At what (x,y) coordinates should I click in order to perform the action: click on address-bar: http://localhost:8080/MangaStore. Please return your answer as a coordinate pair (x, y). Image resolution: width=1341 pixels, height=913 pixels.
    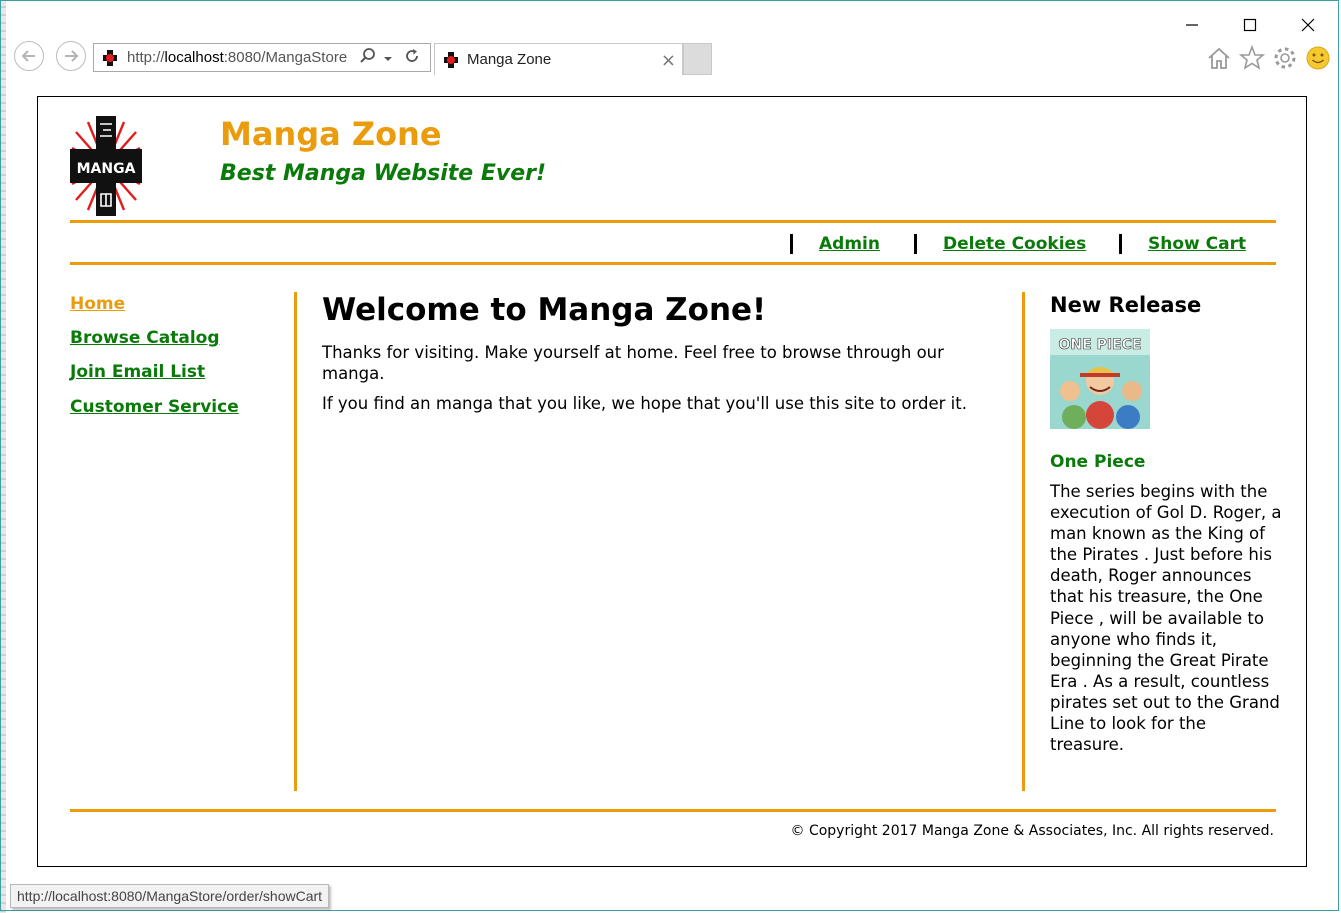
    Looking at the image, I should click on (262, 57).